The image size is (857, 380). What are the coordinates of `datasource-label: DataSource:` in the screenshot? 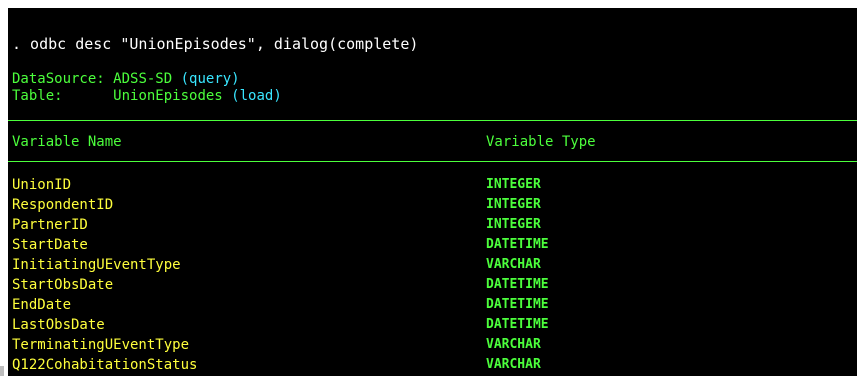 It's located at (58, 79).